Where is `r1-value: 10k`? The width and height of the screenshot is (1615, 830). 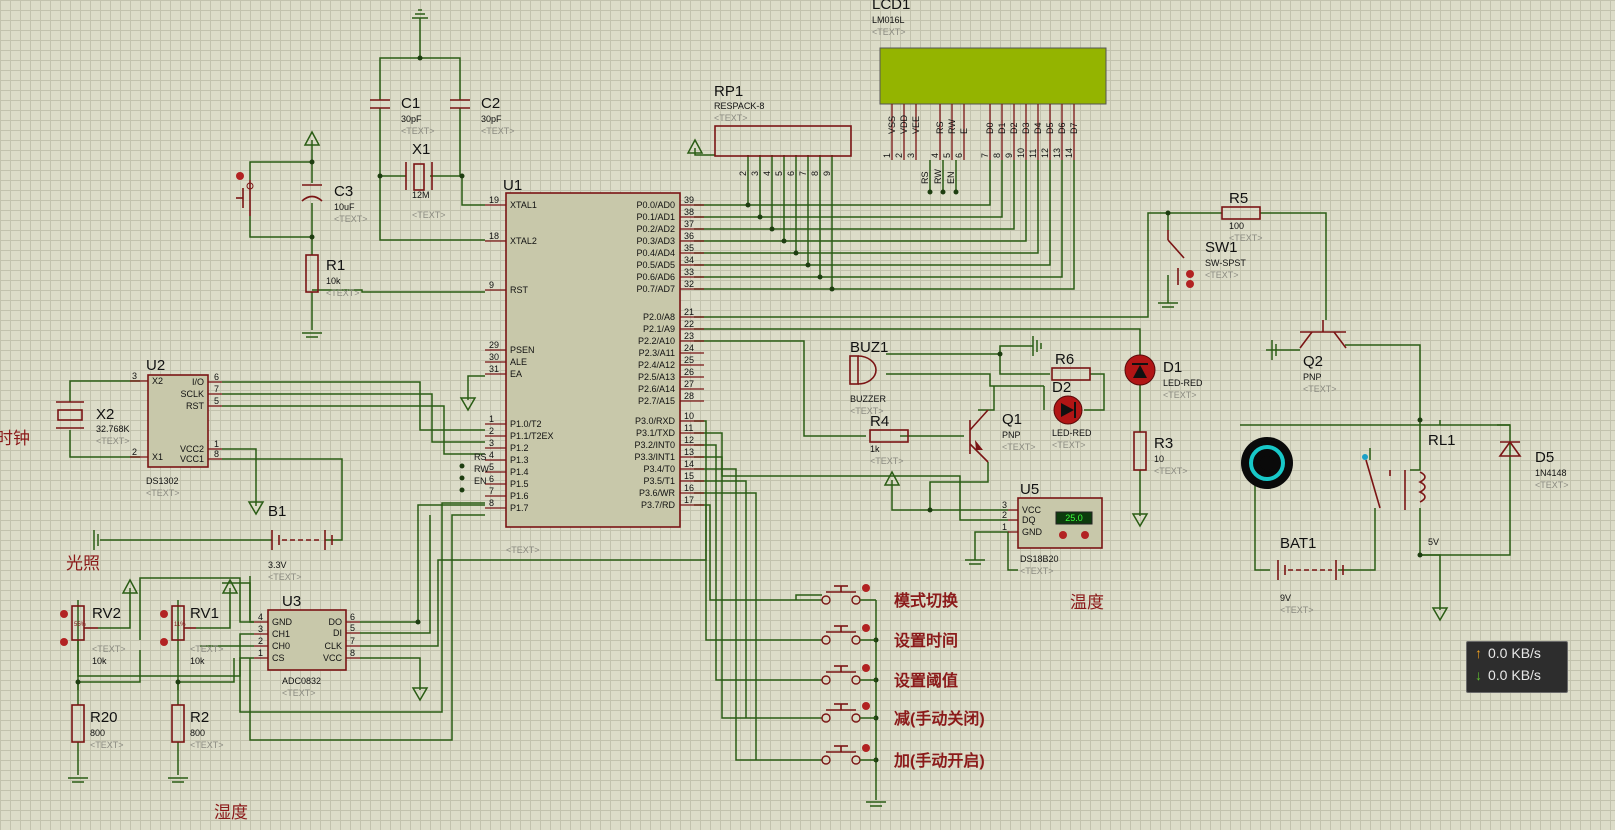
r1-value: 10k is located at coordinates (333, 281).